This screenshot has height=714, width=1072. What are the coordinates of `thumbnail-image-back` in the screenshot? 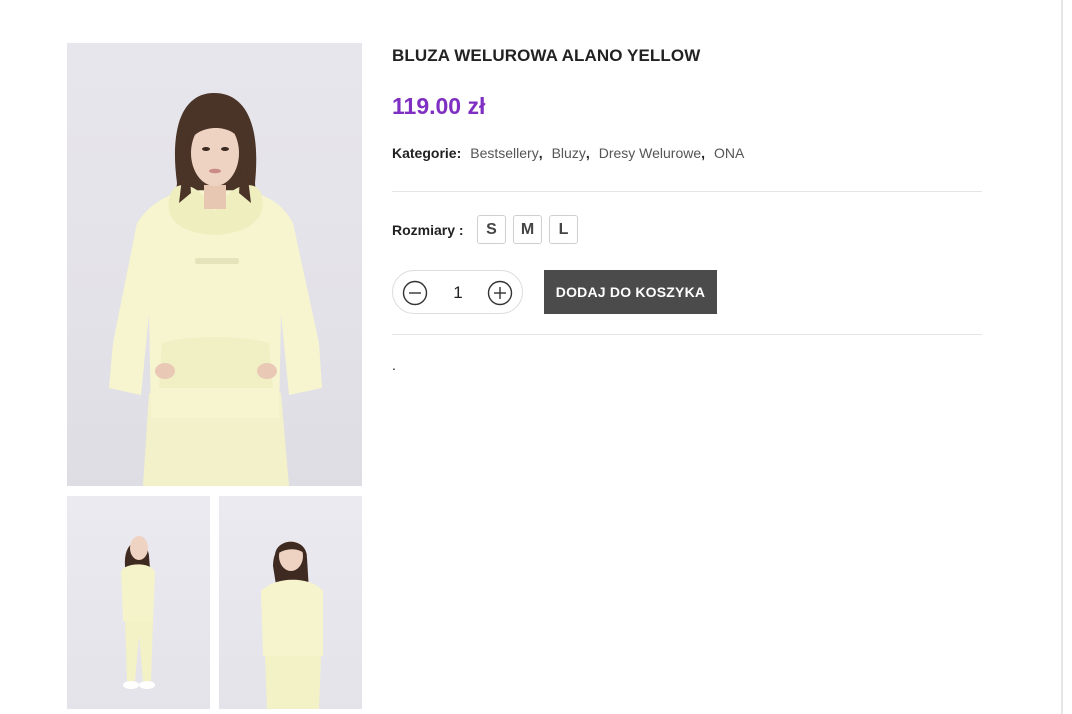 It's located at (290, 602).